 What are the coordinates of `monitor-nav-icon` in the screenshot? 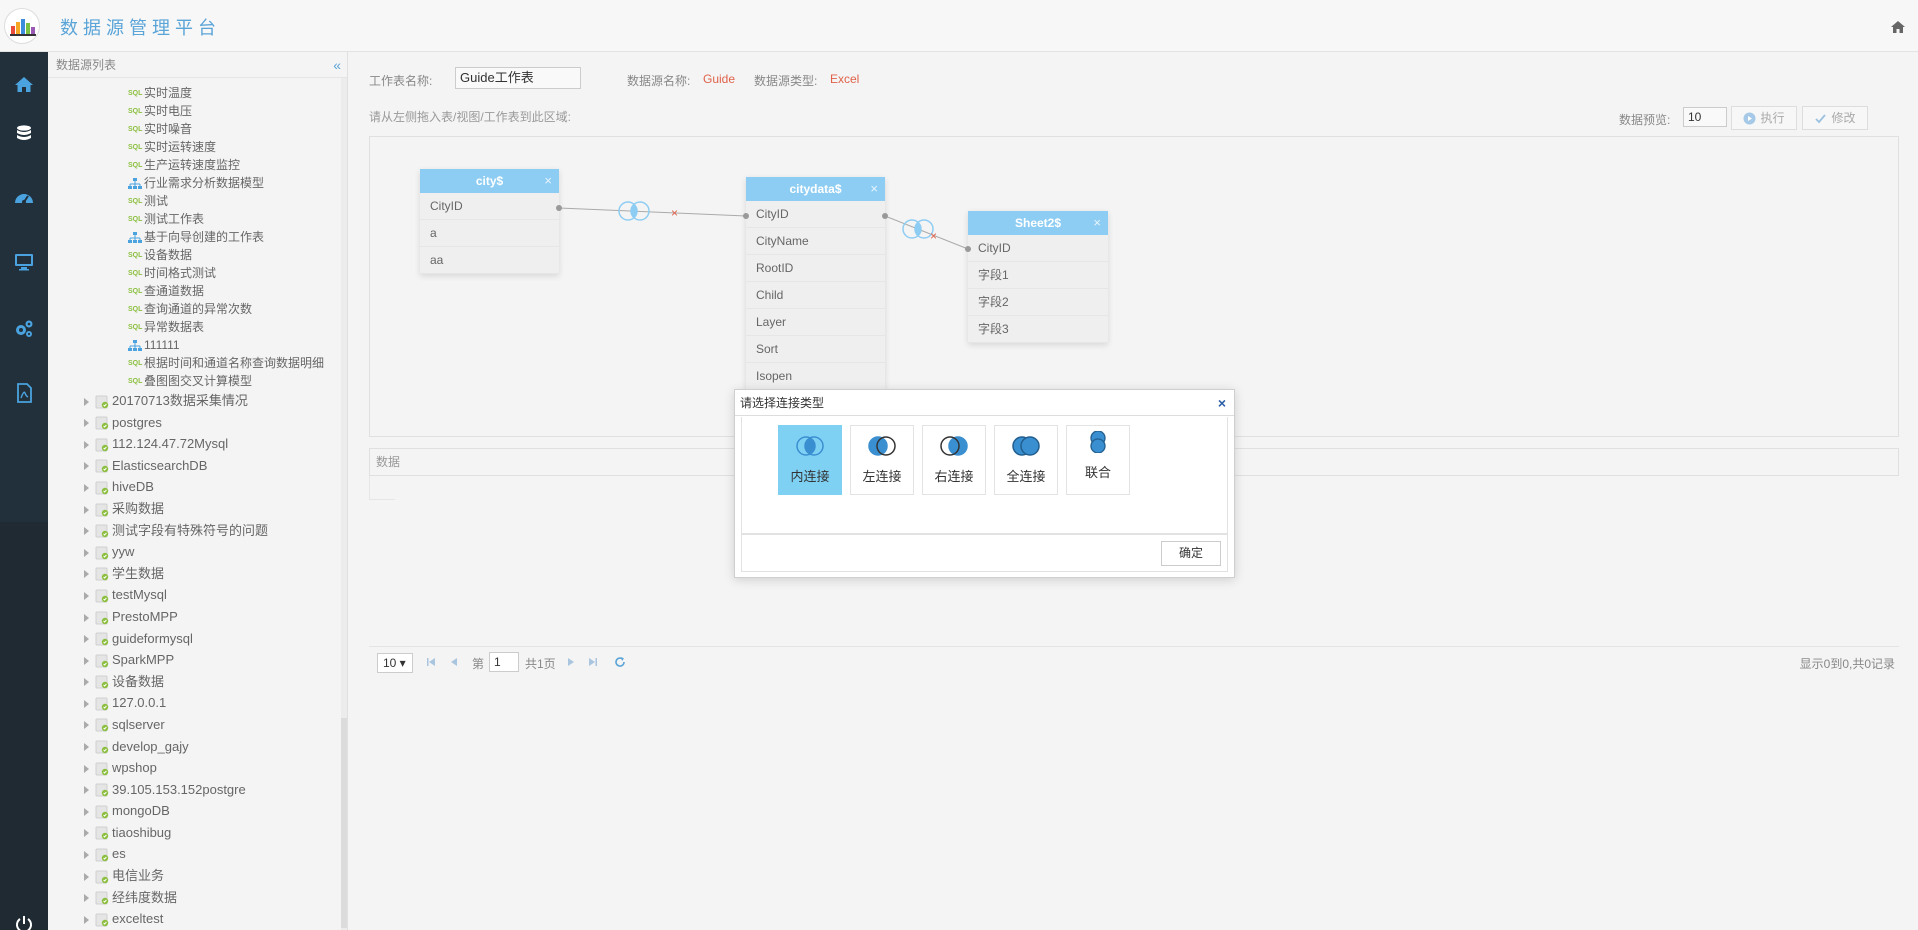 It's located at (24, 262).